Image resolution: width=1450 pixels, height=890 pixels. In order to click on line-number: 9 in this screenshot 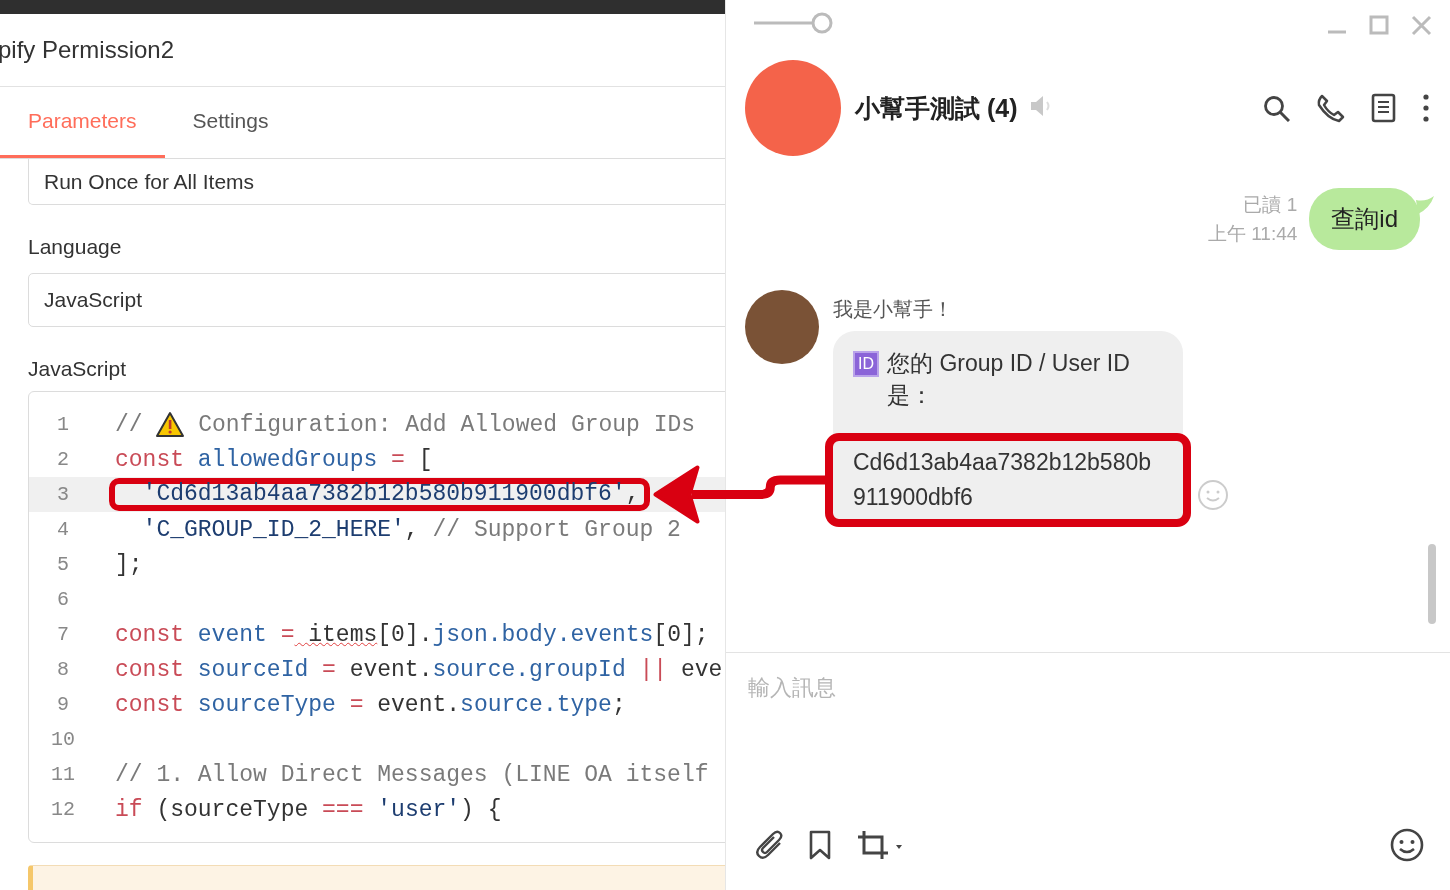, I will do `click(63, 704)`.